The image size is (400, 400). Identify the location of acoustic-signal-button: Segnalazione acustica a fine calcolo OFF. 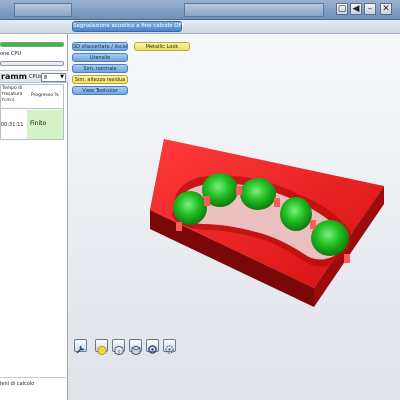
(128, 26).